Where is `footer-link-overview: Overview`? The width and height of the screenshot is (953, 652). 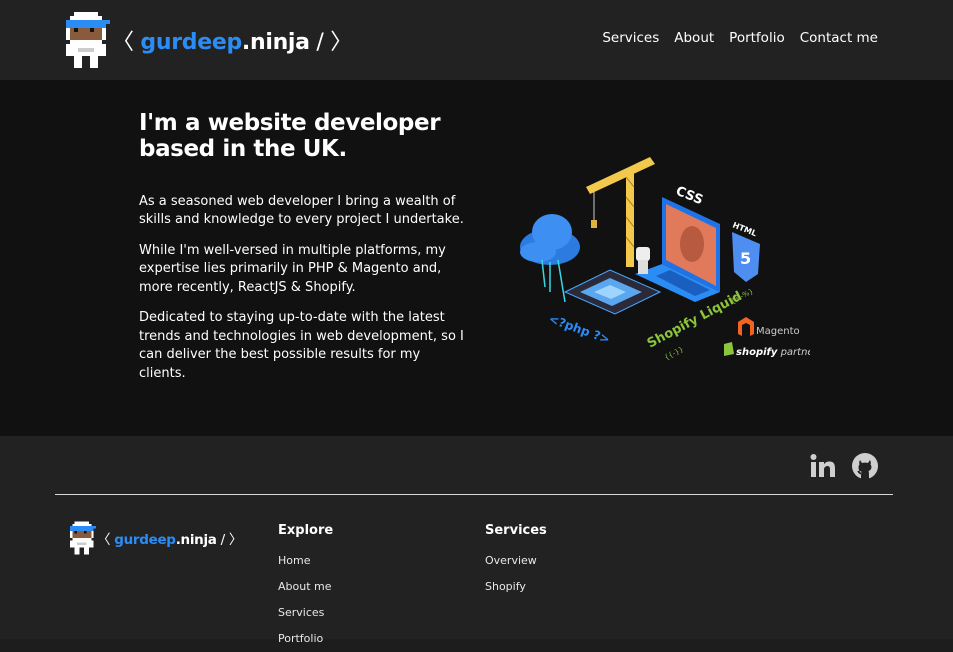
footer-link-overview: Overview is located at coordinates (516, 561).